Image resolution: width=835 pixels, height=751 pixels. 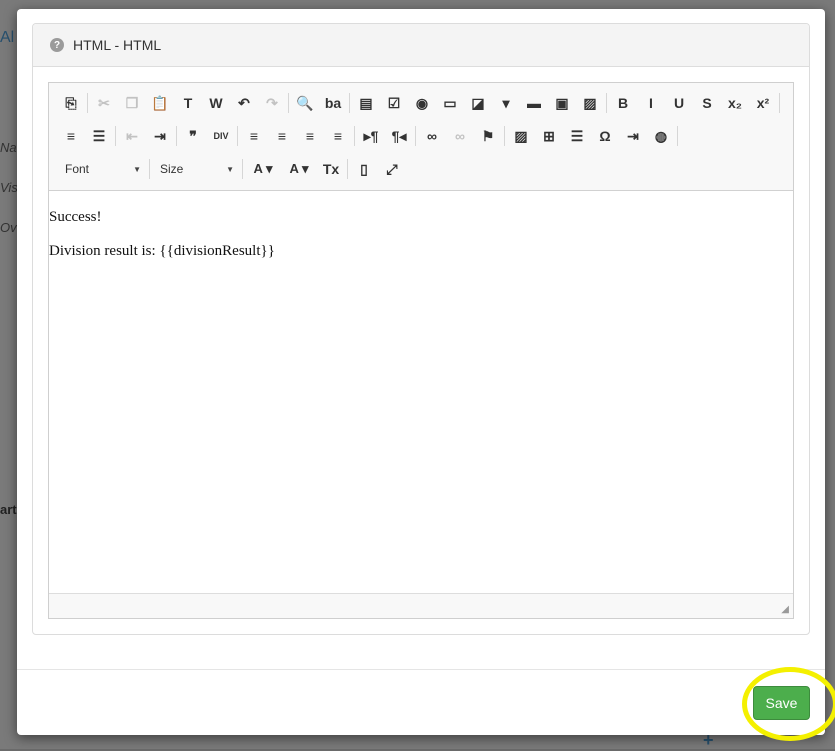 What do you see at coordinates (104, 103) in the screenshot?
I see `cut-icon: ✂` at bounding box center [104, 103].